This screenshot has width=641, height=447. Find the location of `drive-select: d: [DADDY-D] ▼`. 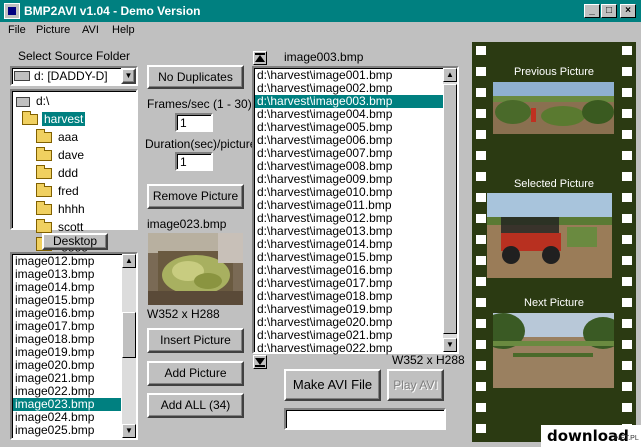

drive-select: d: [DADDY-D] ▼ is located at coordinates (74, 76).